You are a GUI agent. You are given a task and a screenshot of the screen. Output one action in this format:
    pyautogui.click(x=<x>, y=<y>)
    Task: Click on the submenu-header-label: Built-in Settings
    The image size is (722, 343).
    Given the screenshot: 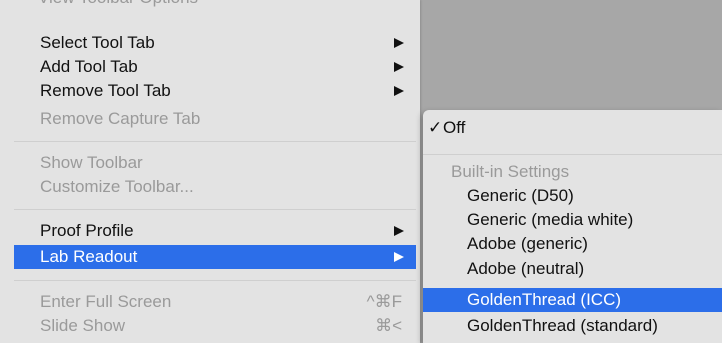 What is the action you would take?
    pyautogui.click(x=510, y=171)
    